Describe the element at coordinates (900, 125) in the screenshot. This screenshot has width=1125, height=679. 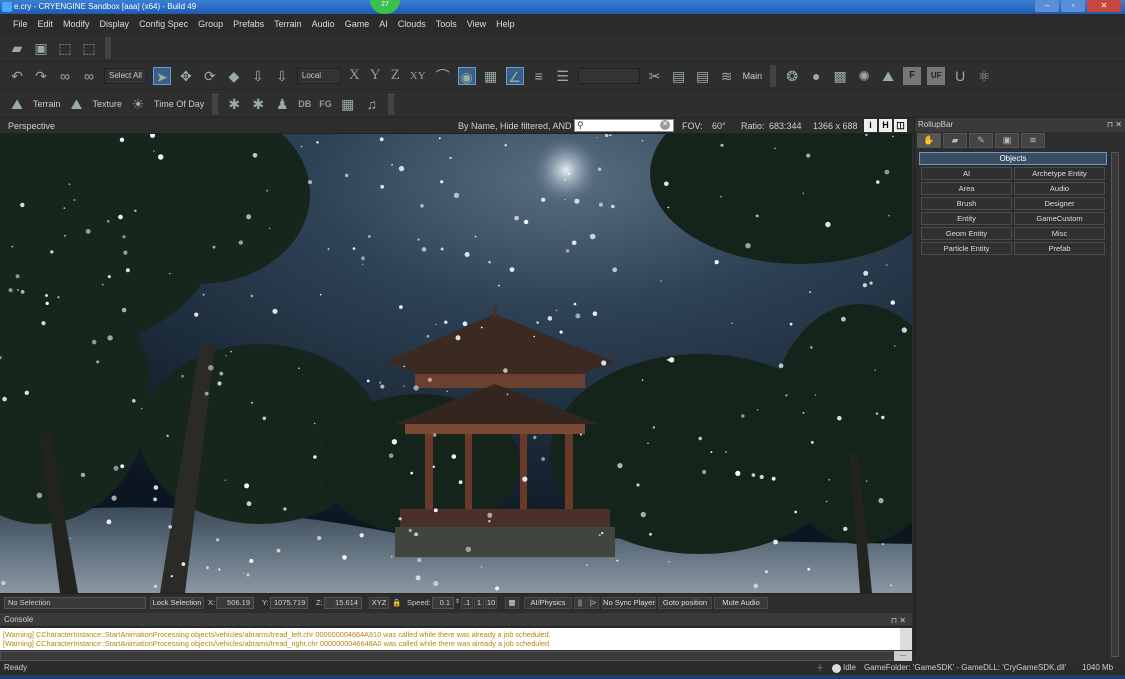
I see `maximize-viewport-icon: ◫` at that location.